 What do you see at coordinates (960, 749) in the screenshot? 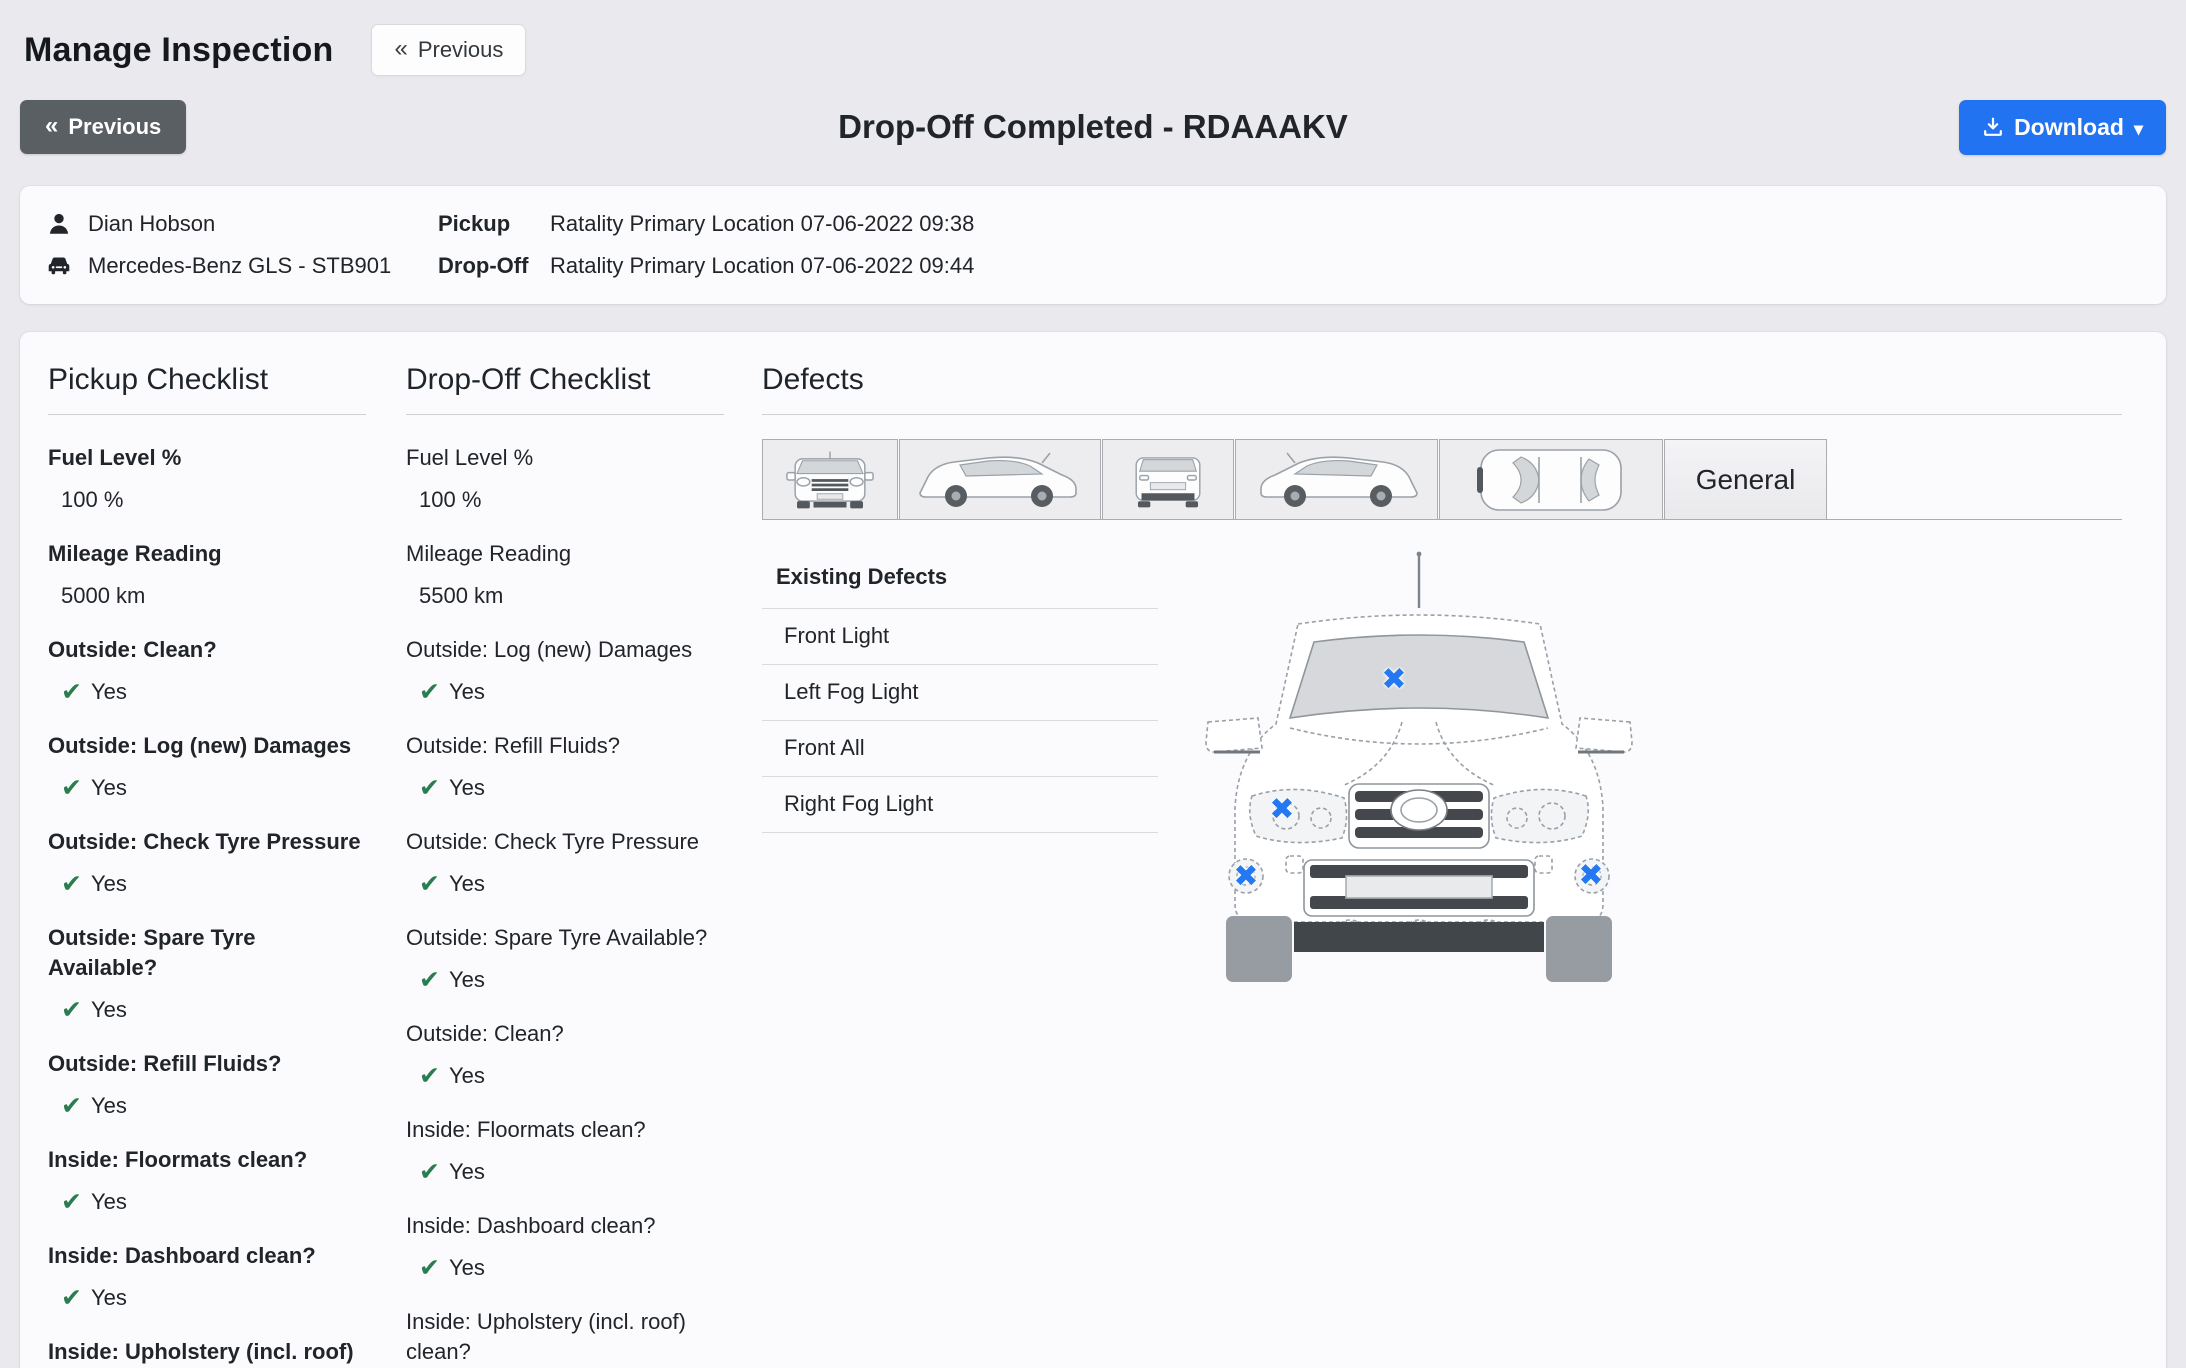
I see `defect-row: Front All` at bounding box center [960, 749].